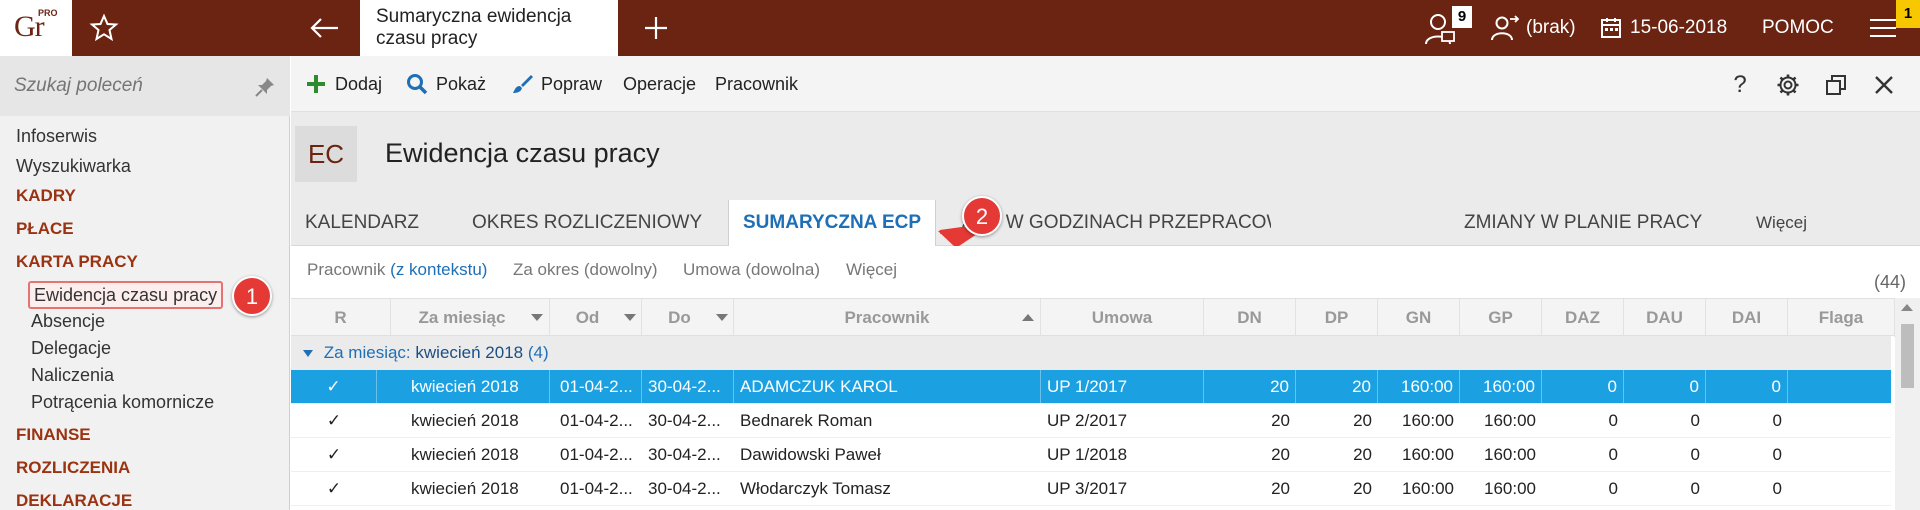 The height and width of the screenshot is (510, 1920). I want to click on working-date: 15-06-2018, so click(1663, 28).